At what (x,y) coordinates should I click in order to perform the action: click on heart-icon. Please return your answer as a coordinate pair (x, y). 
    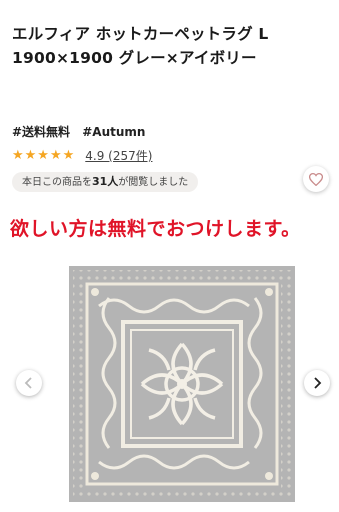
    Looking at the image, I should click on (316, 179).